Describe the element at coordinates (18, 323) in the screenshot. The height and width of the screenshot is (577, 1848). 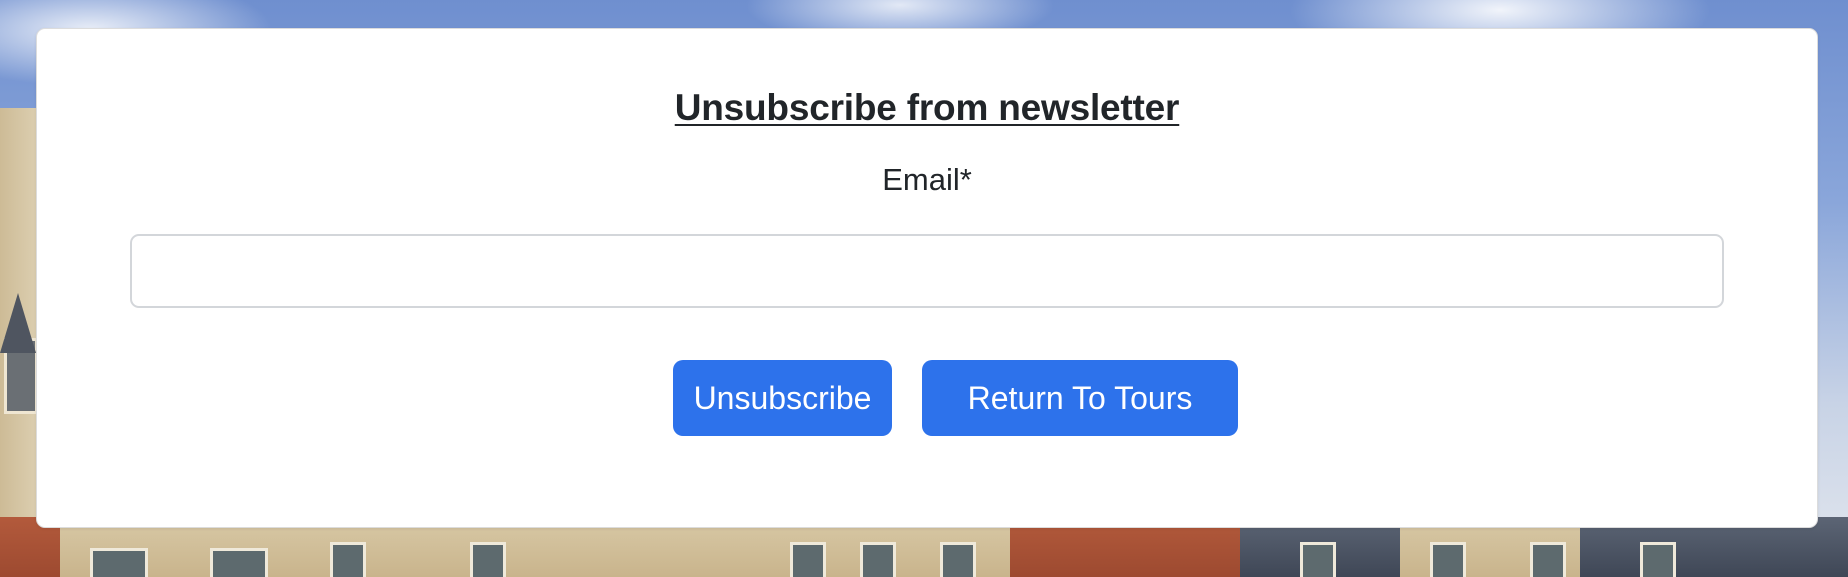
I see `building-roof` at that location.